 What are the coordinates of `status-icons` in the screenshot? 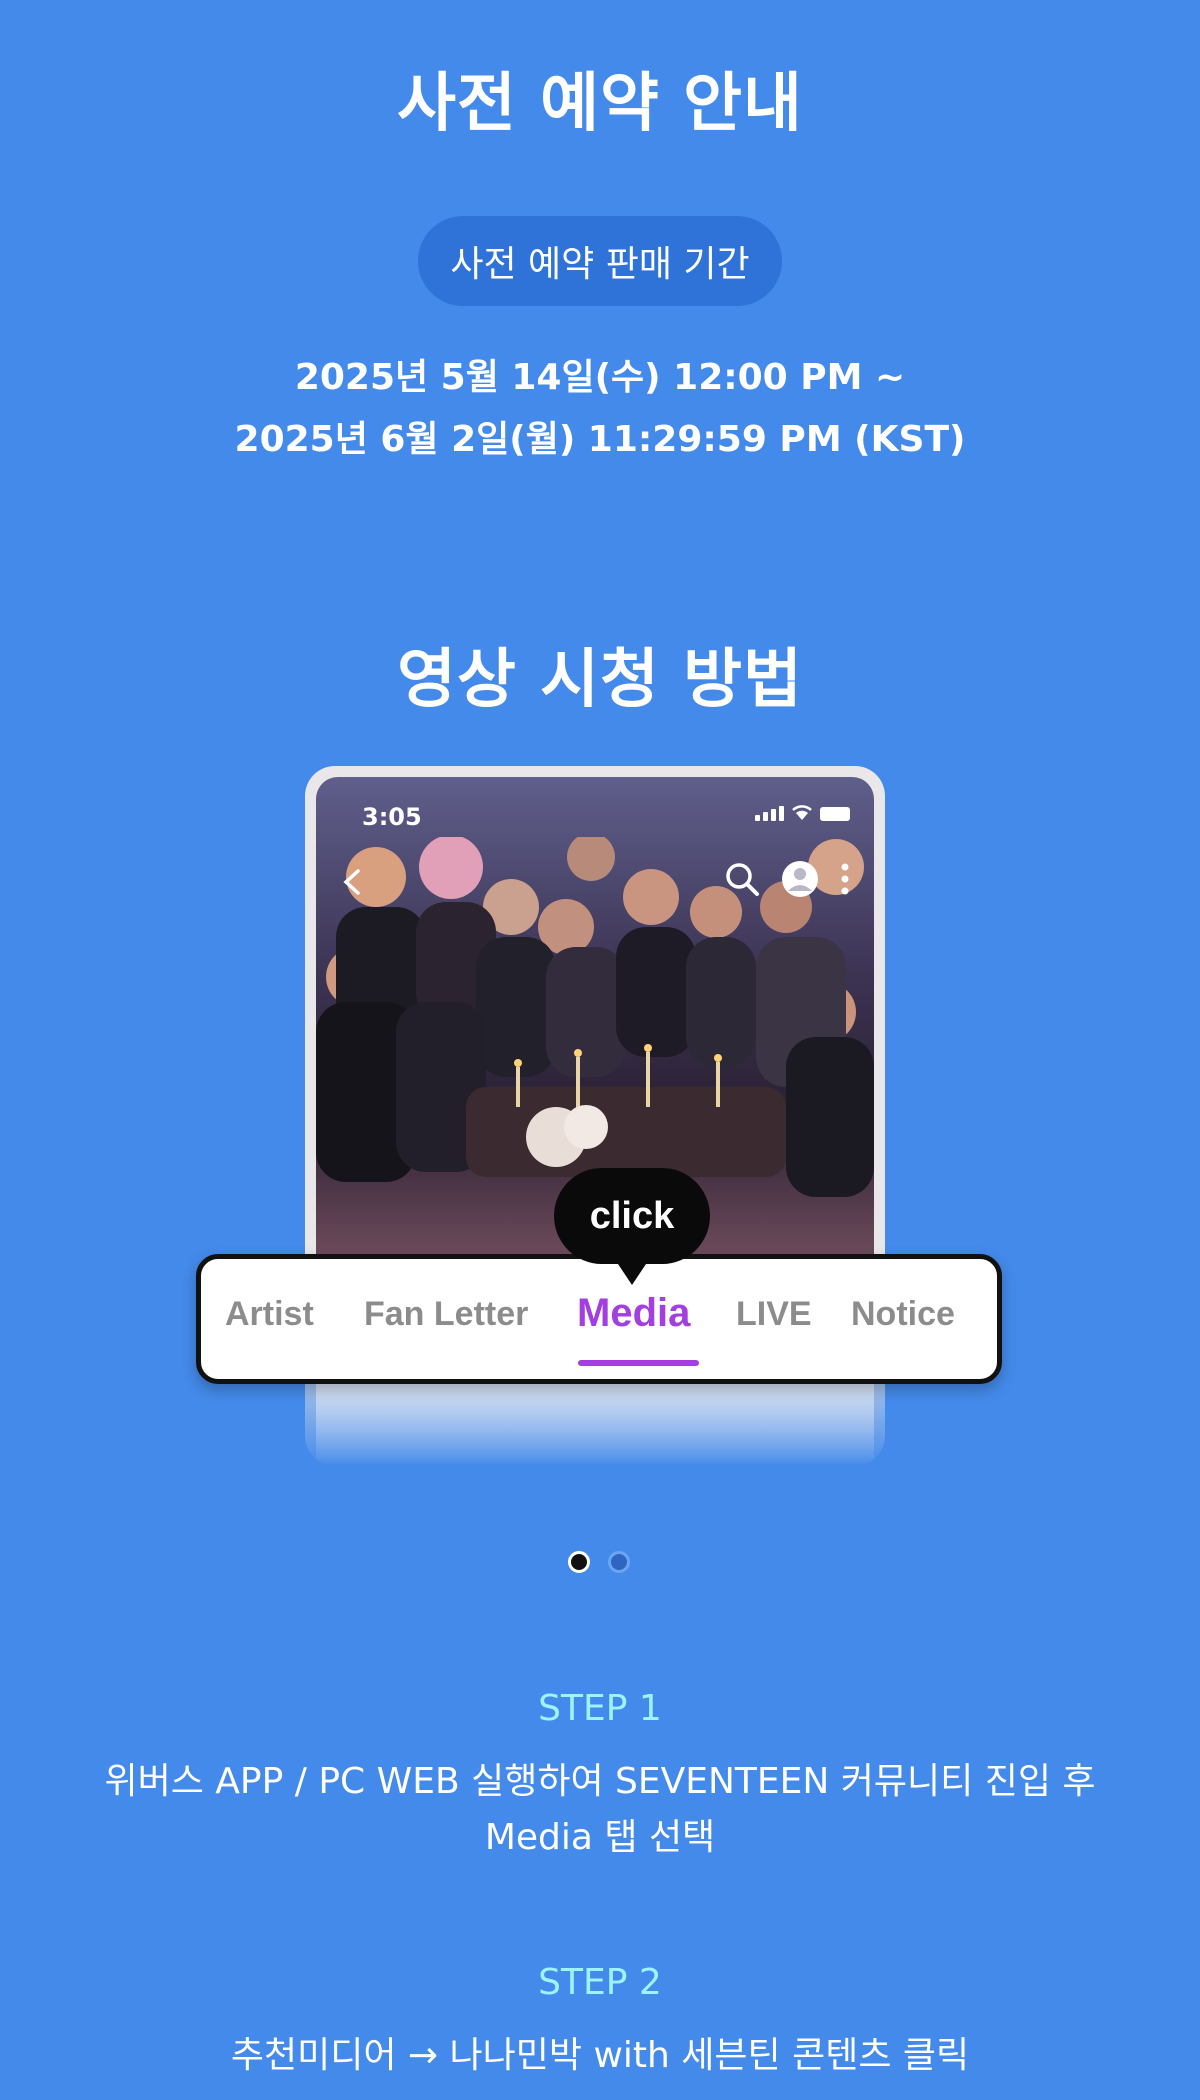 It's located at (802, 813).